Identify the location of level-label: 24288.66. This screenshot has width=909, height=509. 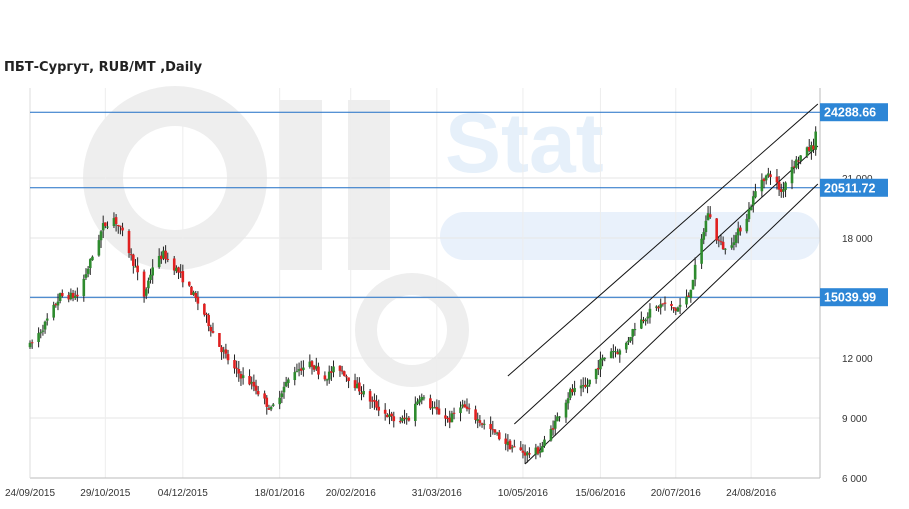
(850, 113).